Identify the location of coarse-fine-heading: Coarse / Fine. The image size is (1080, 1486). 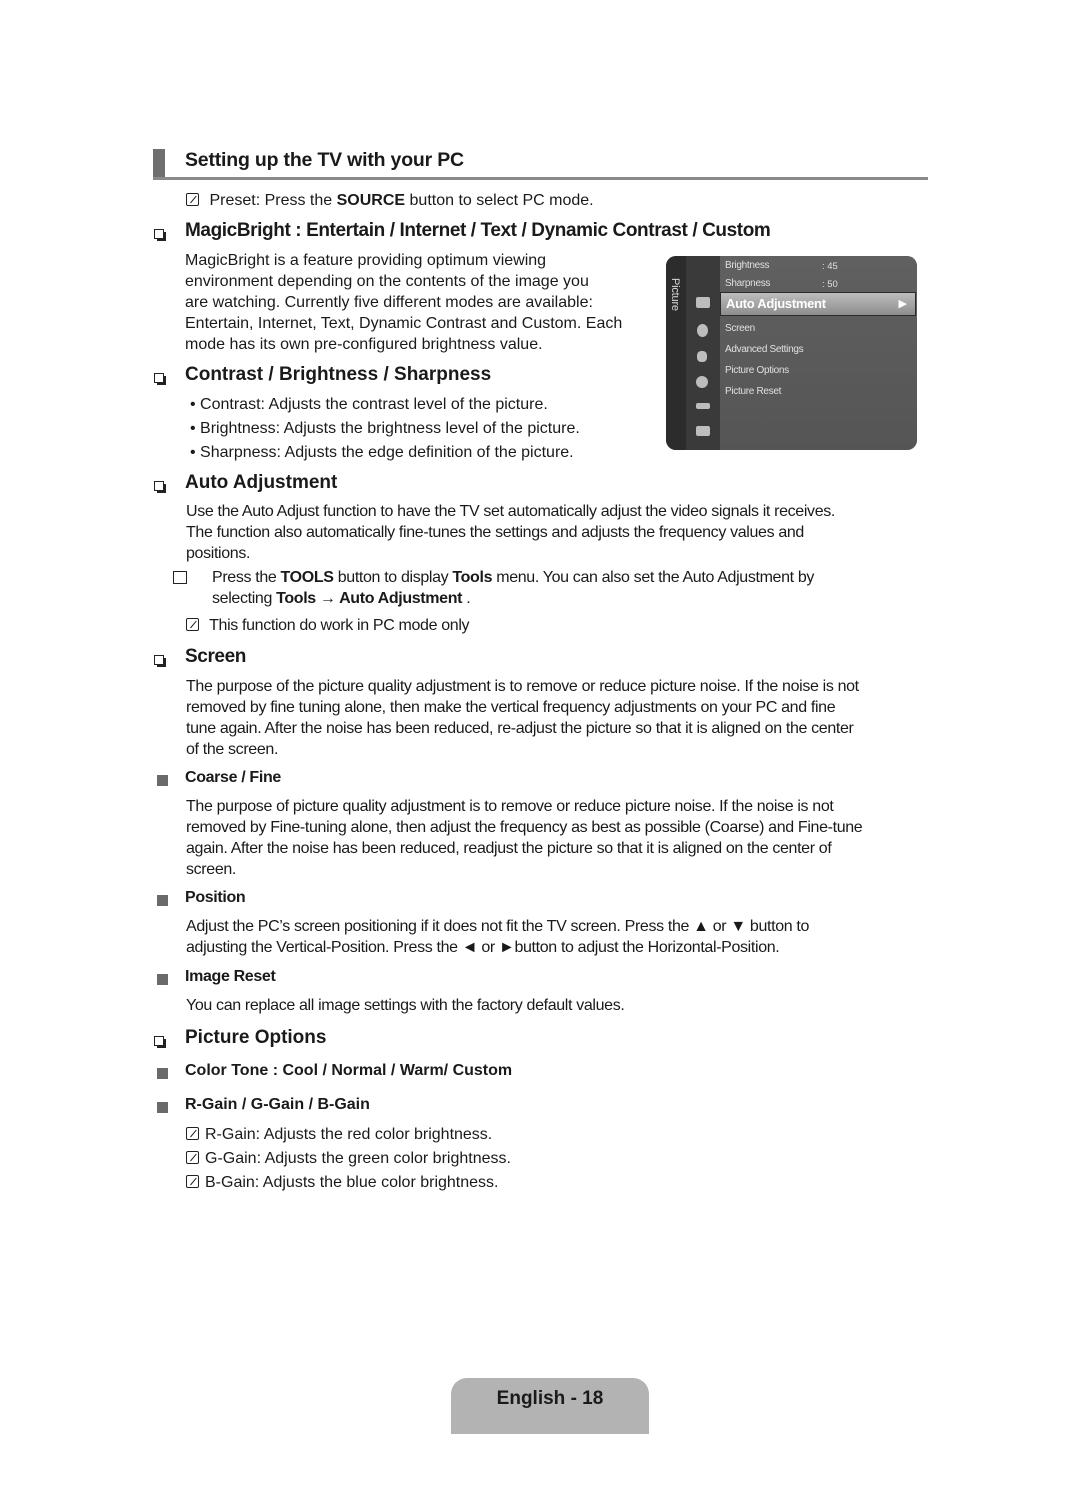
(233, 777).